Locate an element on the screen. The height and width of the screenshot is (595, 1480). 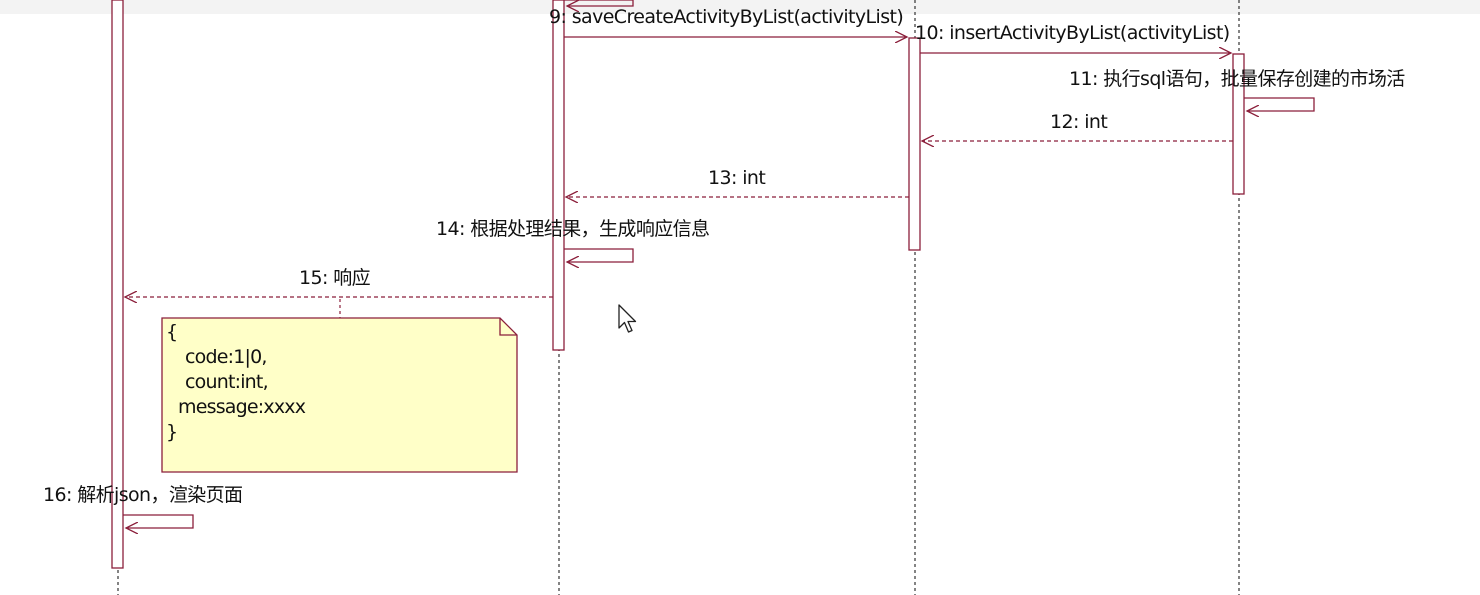
activation-service is located at coordinates (914, 144).